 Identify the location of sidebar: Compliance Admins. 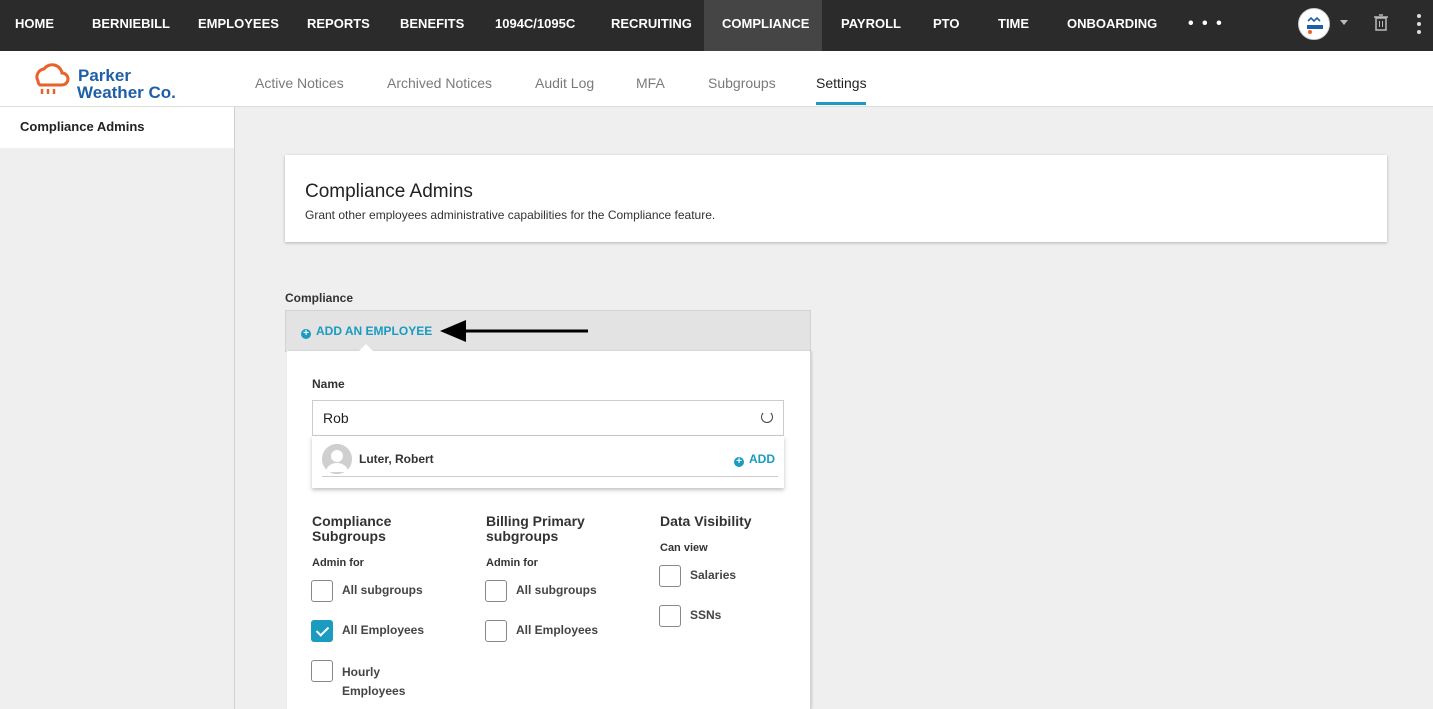
(117, 408).